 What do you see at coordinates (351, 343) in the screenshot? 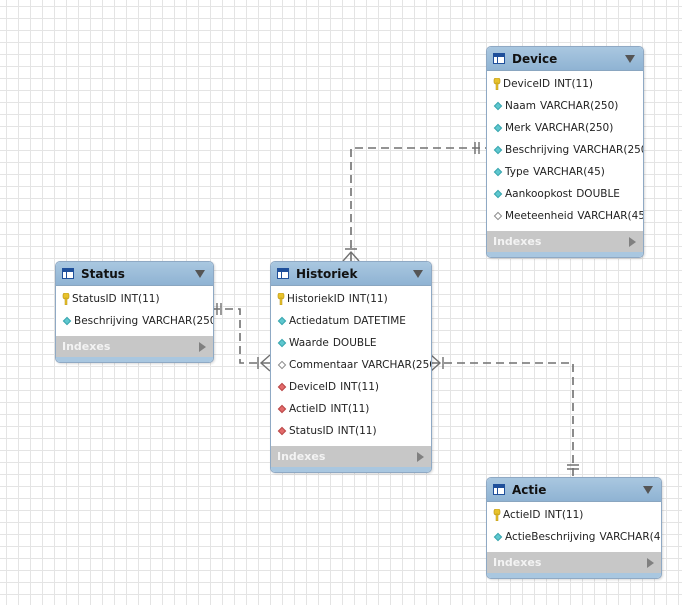
I see `column-row: Waarde DOUBLE` at bounding box center [351, 343].